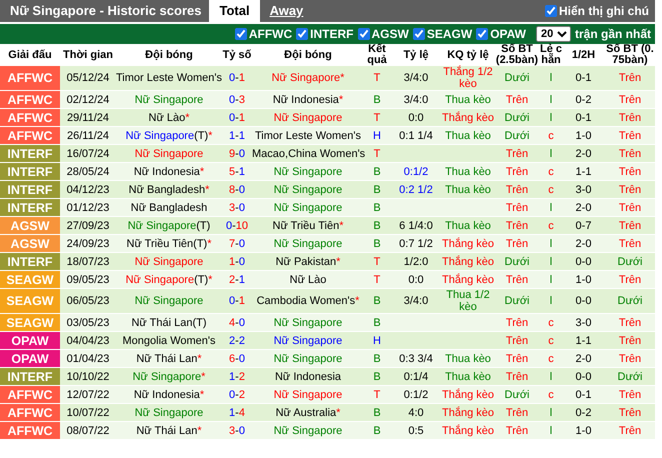 This screenshot has width=662, height=458. What do you see at coordinates (308, 377) in the screenshot?
I see `team-cell: Nữ Indonesia` at bounding box center [308, 377].